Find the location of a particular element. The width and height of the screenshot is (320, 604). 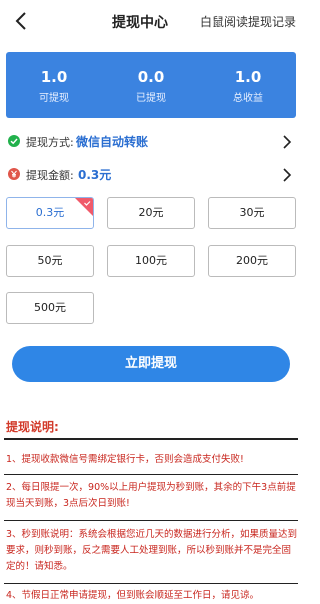

withdraw-method-label: 提现方式: is located at coordinates (50, 142).